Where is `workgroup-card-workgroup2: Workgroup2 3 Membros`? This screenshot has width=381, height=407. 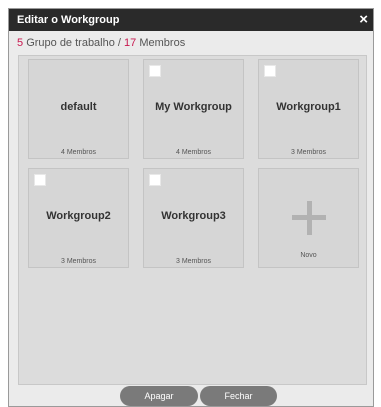 workgroup-card-workgroup2: Workgroup2 3 Membros is located at coordinates (78, 218).